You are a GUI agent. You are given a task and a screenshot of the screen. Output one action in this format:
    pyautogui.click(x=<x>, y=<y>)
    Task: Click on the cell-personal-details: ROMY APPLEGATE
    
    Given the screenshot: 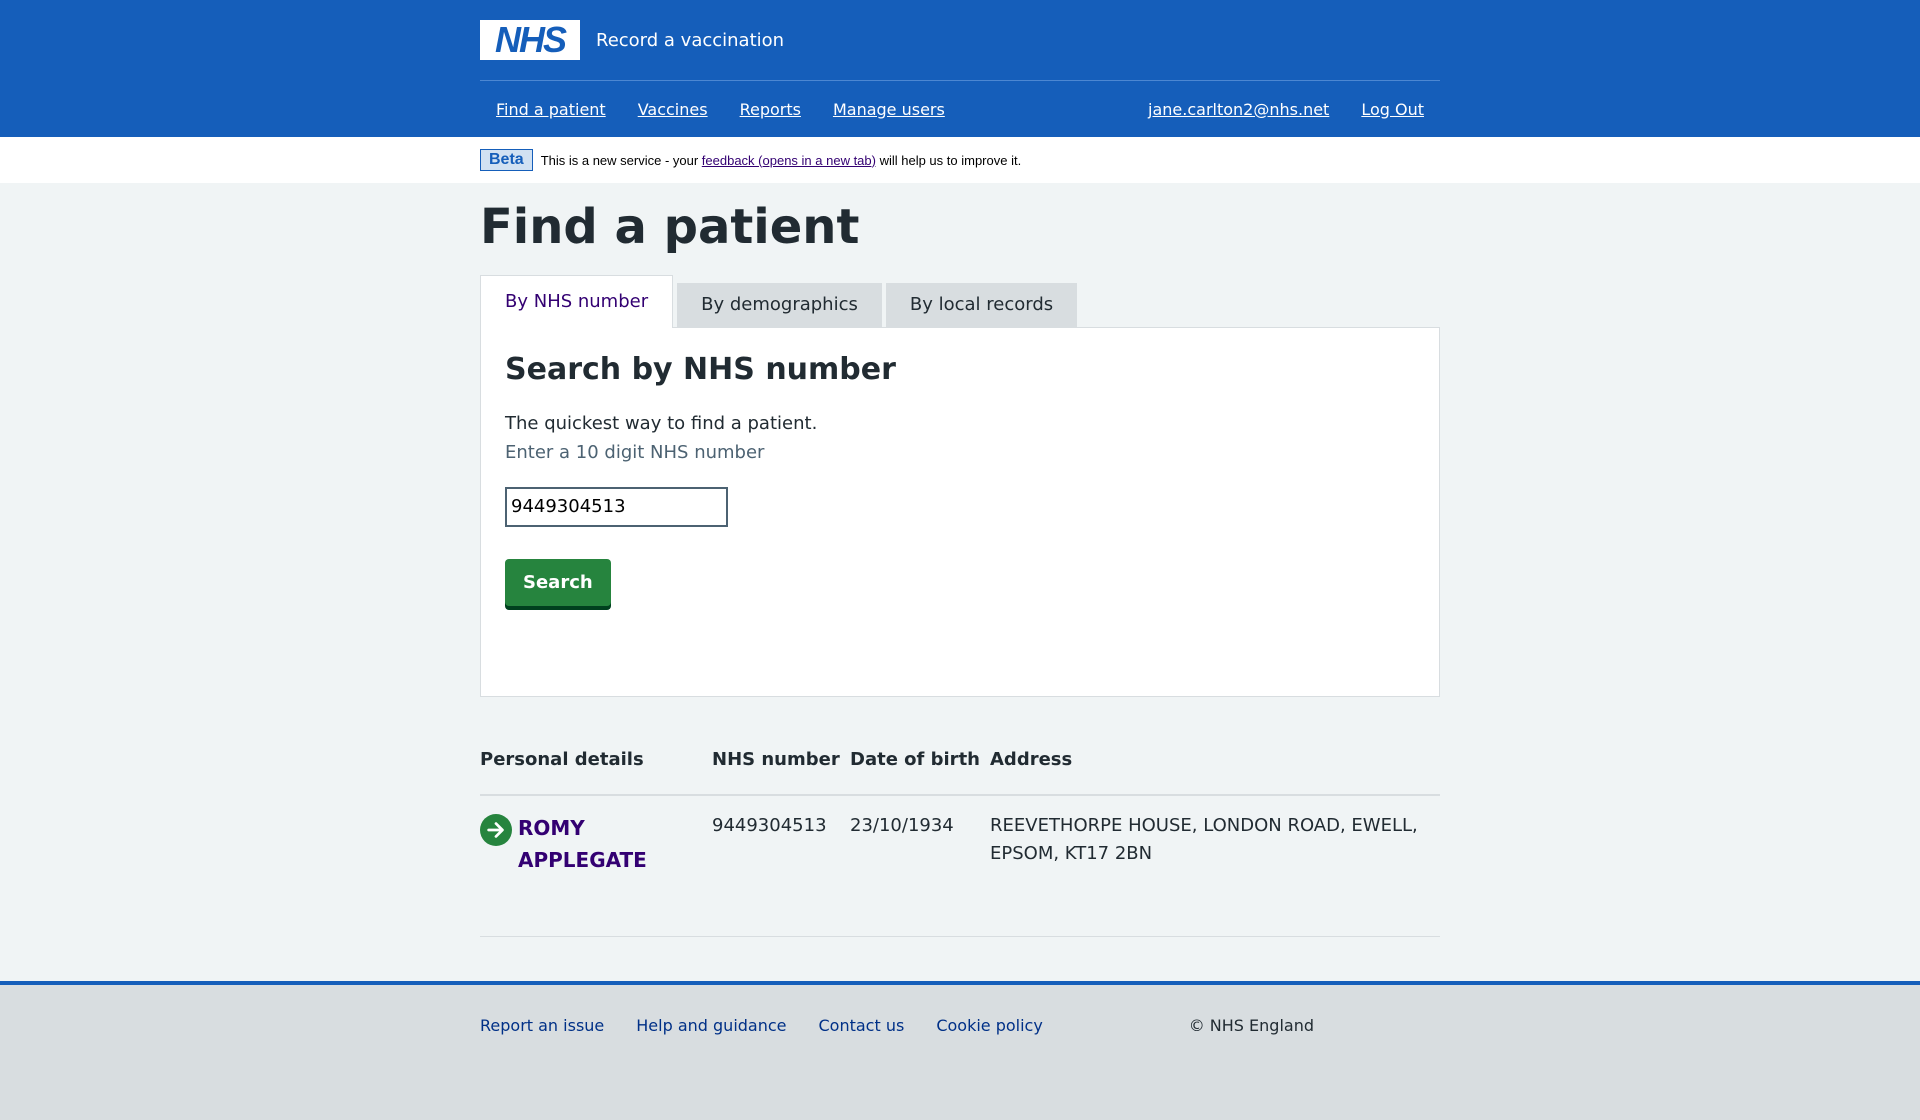 What is the action you would take?
    pyautogui.click(x=596, y=865)
    